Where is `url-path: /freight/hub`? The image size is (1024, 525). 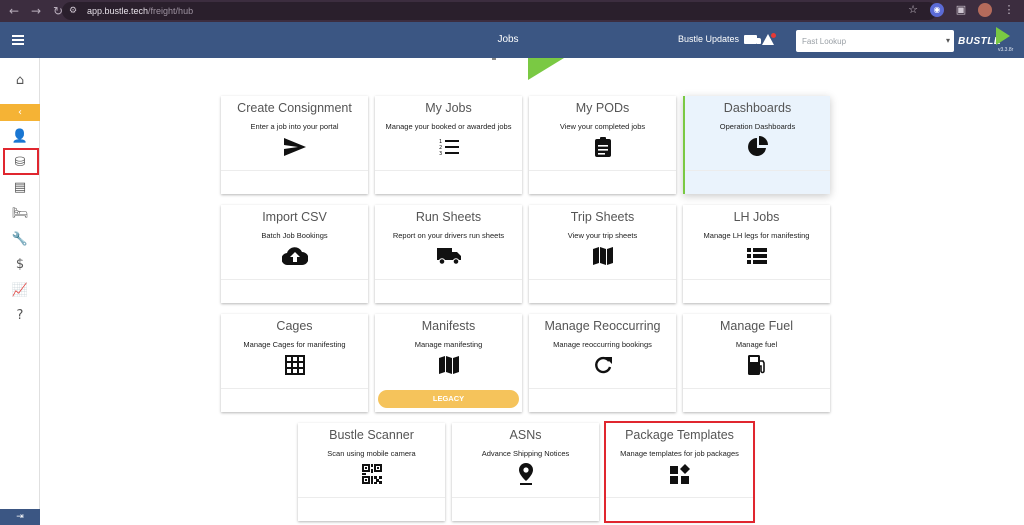
url-path: /freight/hub is located at coordinates (171, 11).